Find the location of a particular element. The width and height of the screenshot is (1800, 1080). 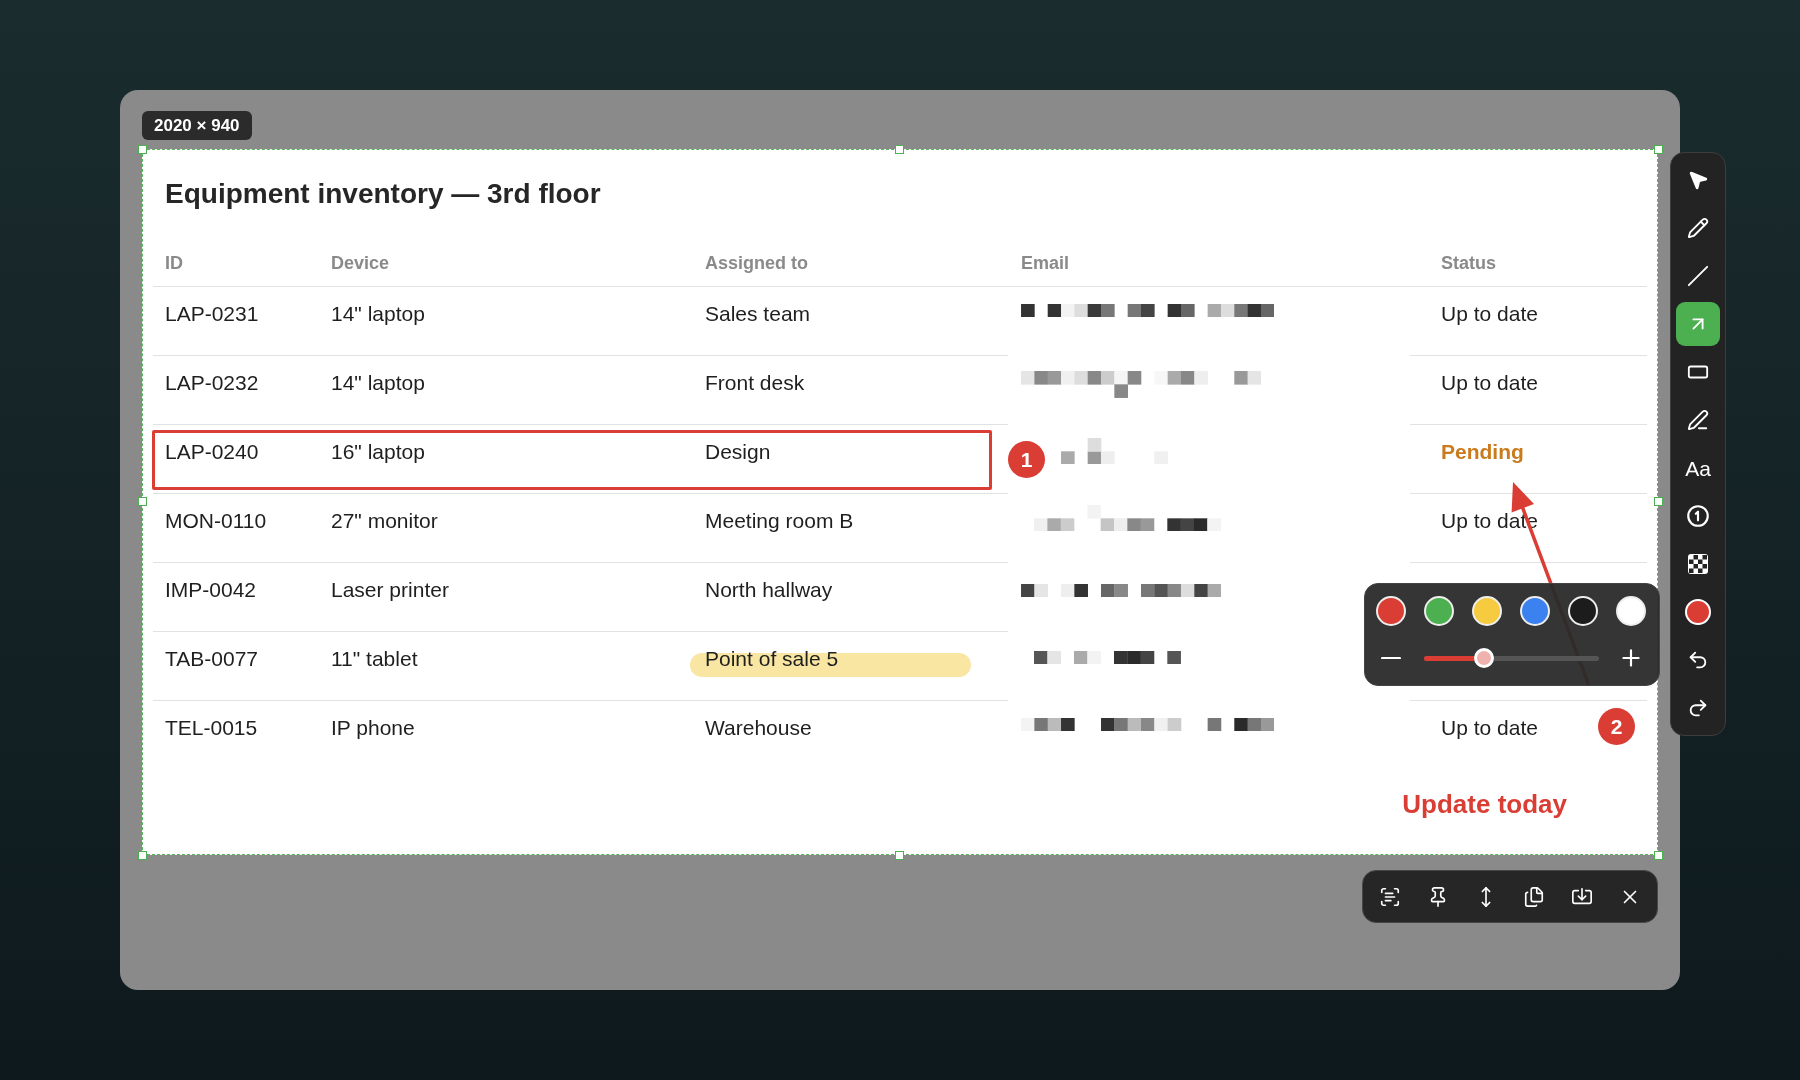

redo-icon is located at coordinates (1698, 708).